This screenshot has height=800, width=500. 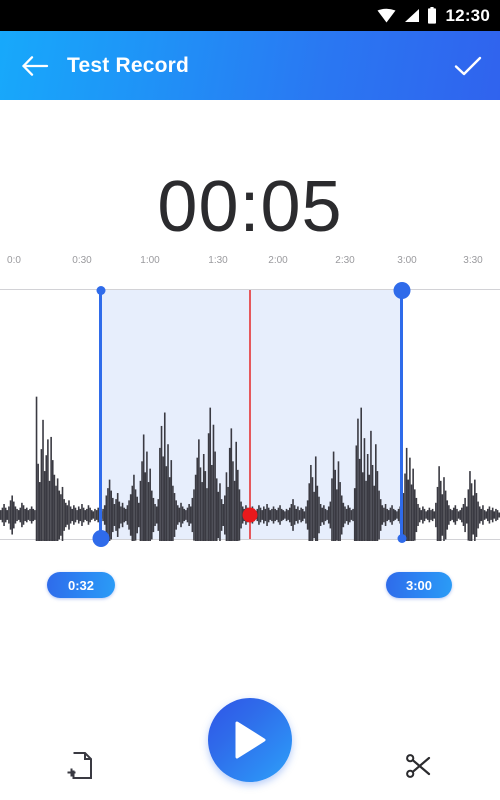 What do you see at coordinates (401, 412) in the screenshot?
I see `selection-end-handle` at bounding box center [401, 412].